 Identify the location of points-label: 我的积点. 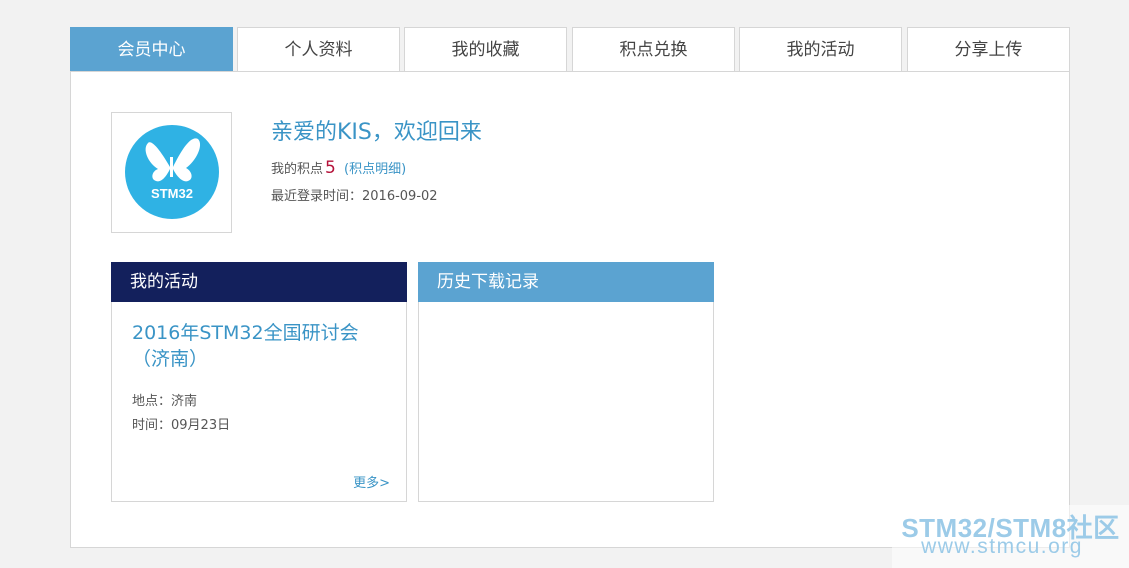
(297, 169).